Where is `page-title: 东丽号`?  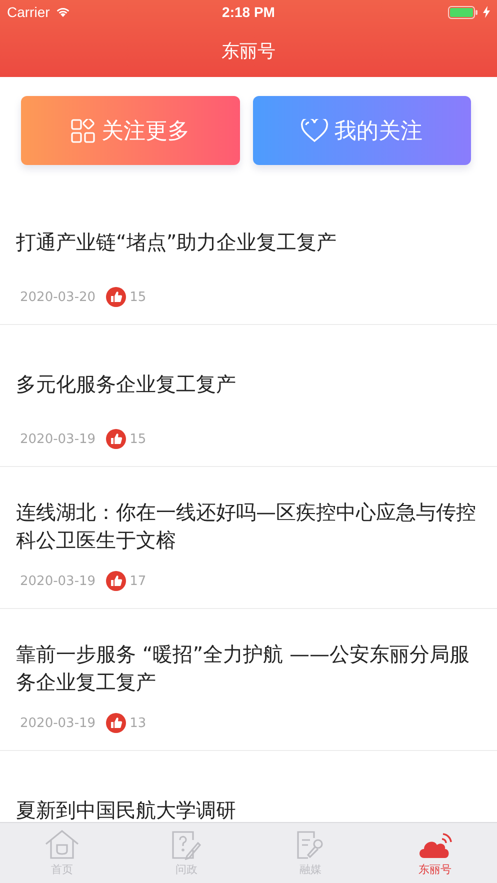
page-title: 东丽号 is located at coordinates (249, 51).